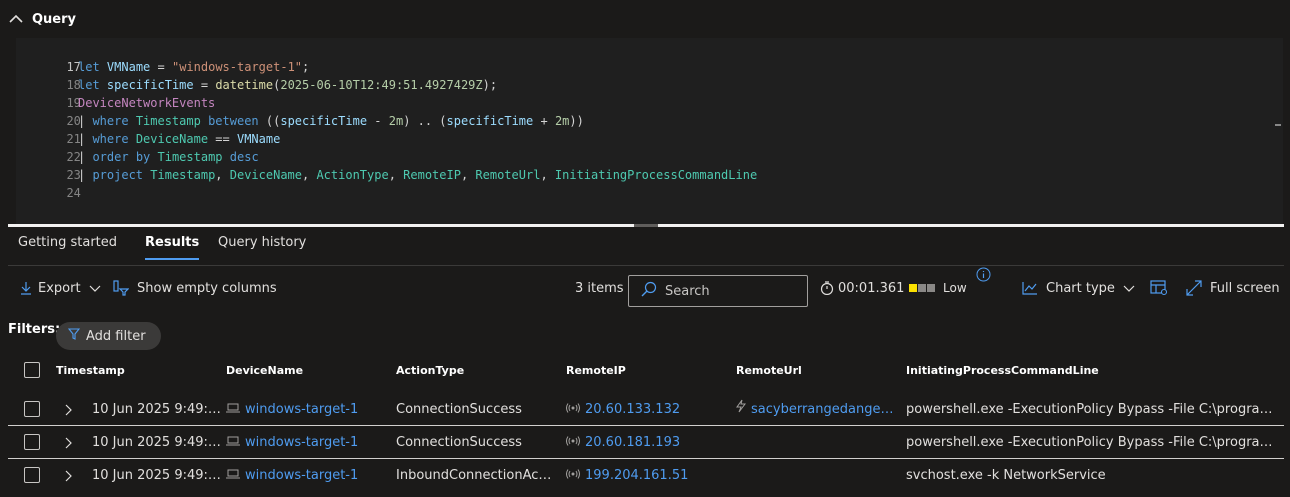  I want to click on tab-query-history: Query history, so click(262, 244).